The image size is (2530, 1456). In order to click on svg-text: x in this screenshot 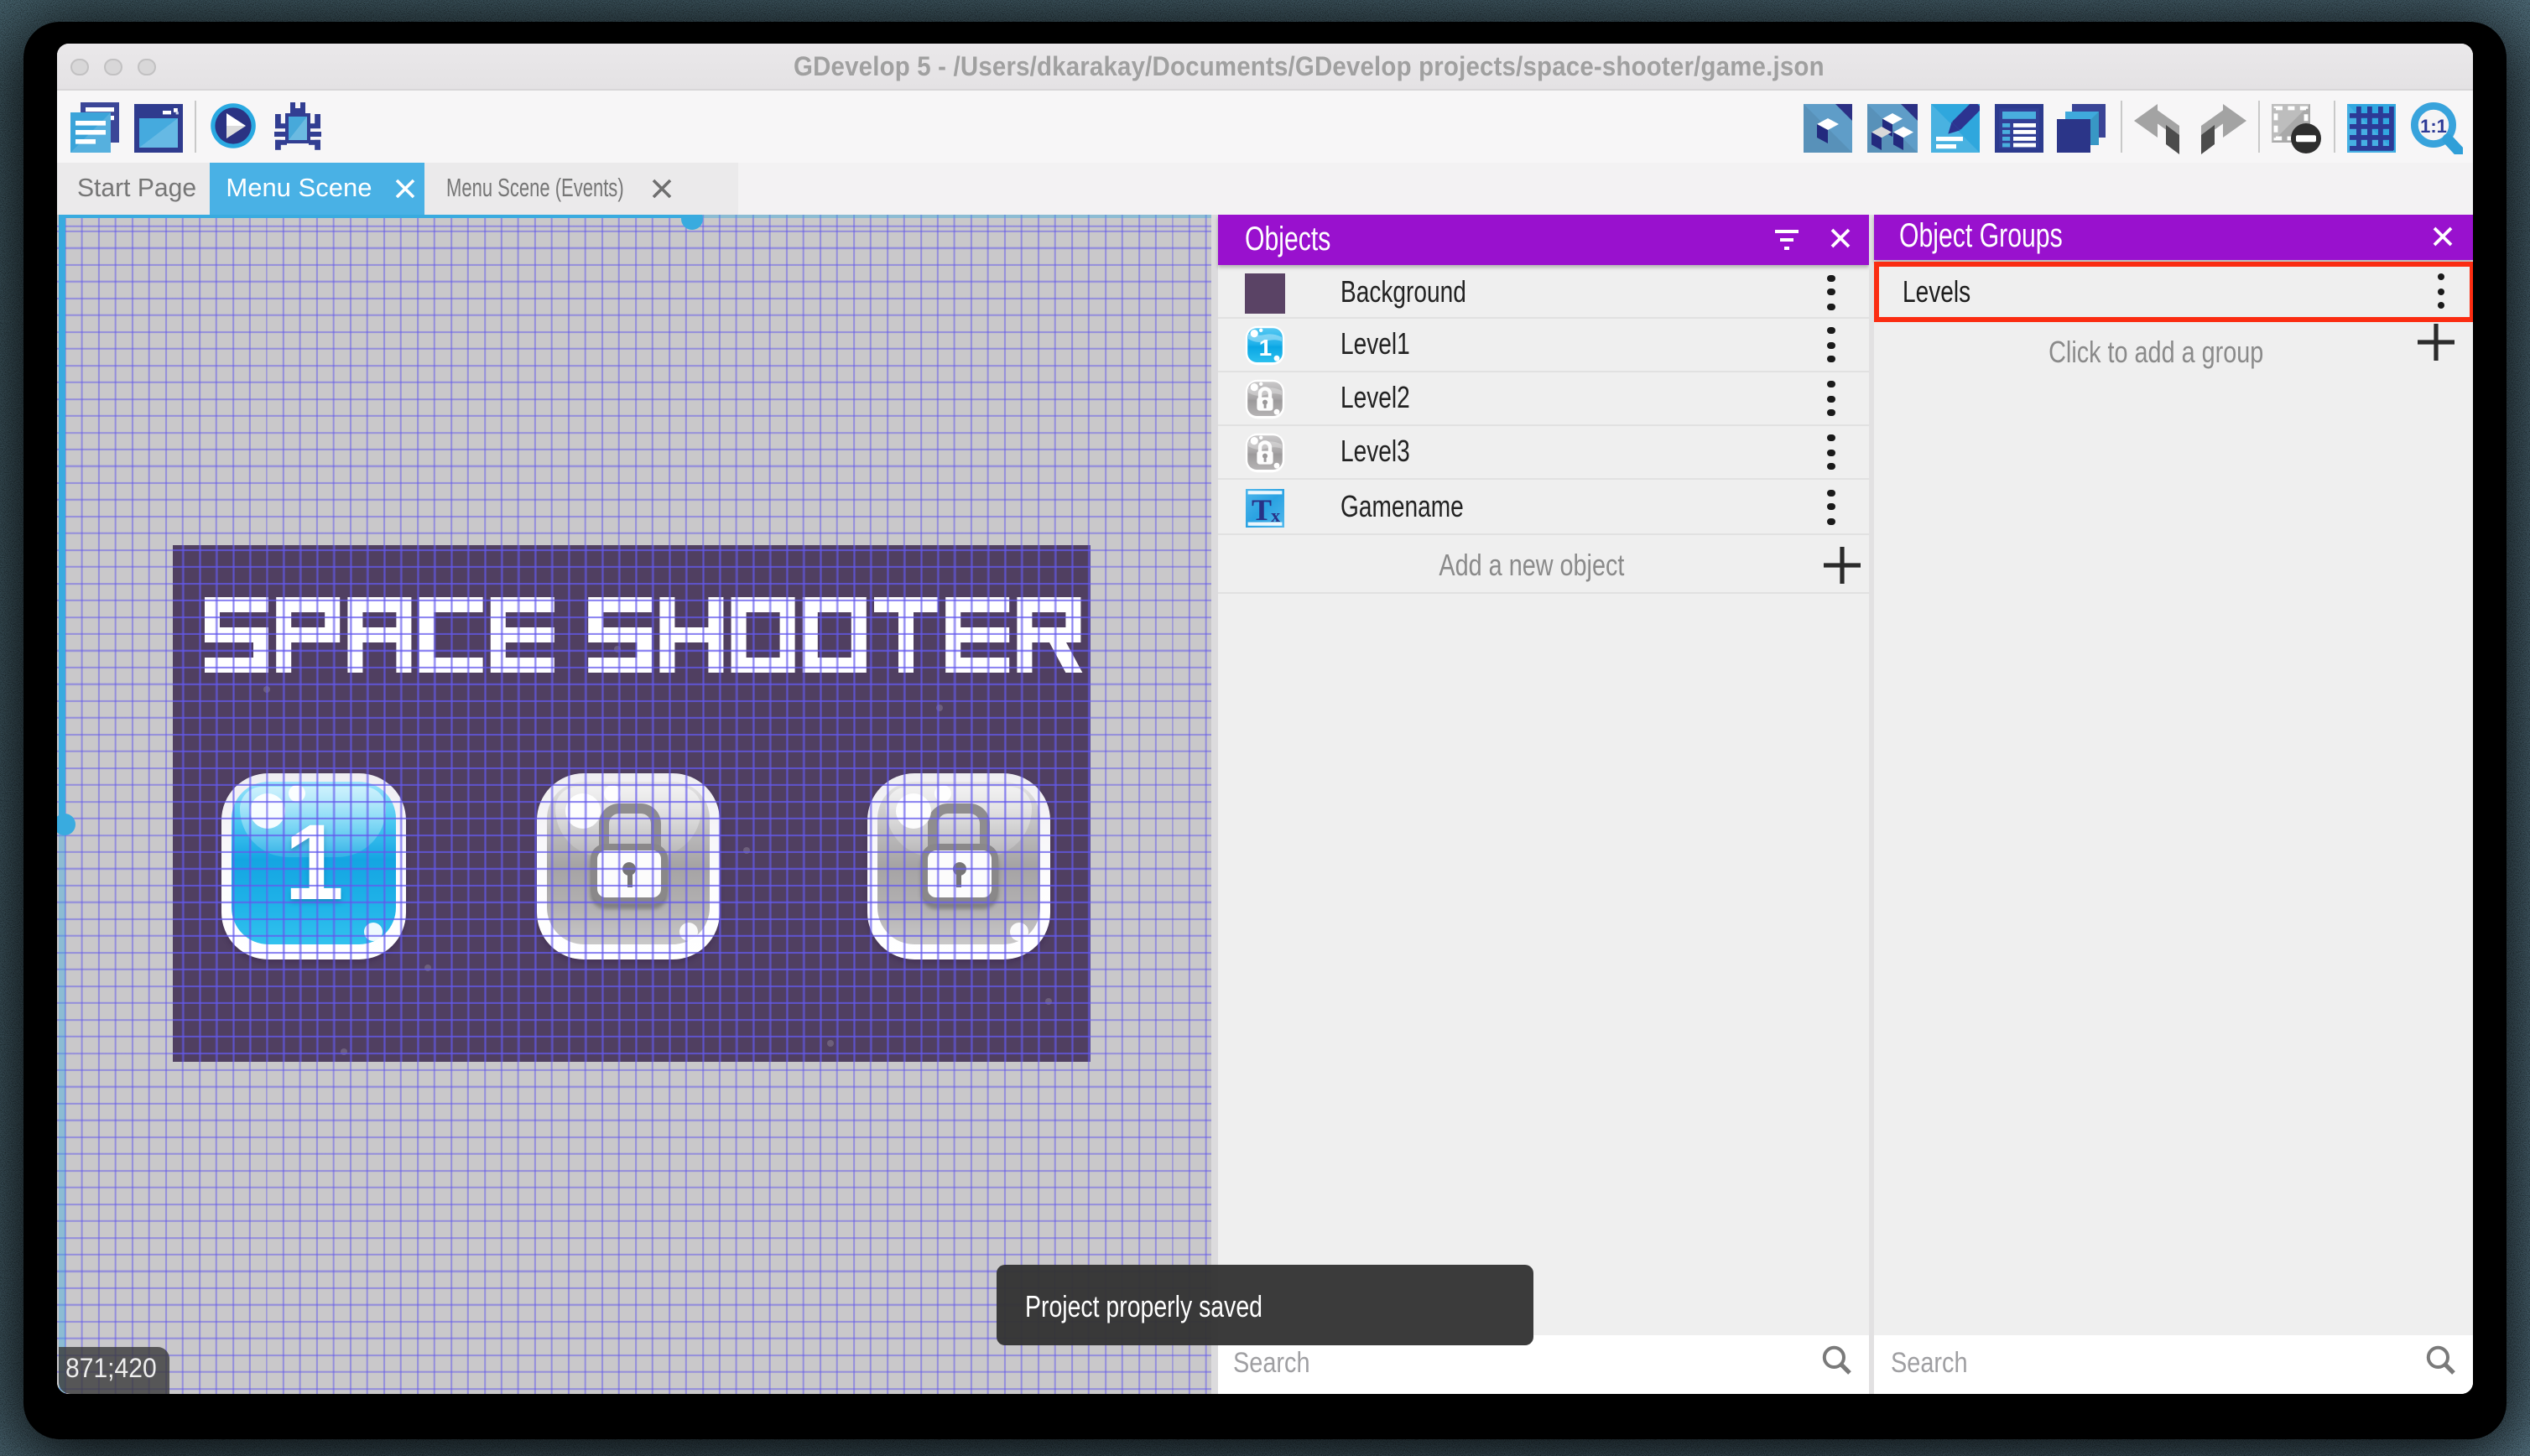, I will do `click(1275, 514)`.